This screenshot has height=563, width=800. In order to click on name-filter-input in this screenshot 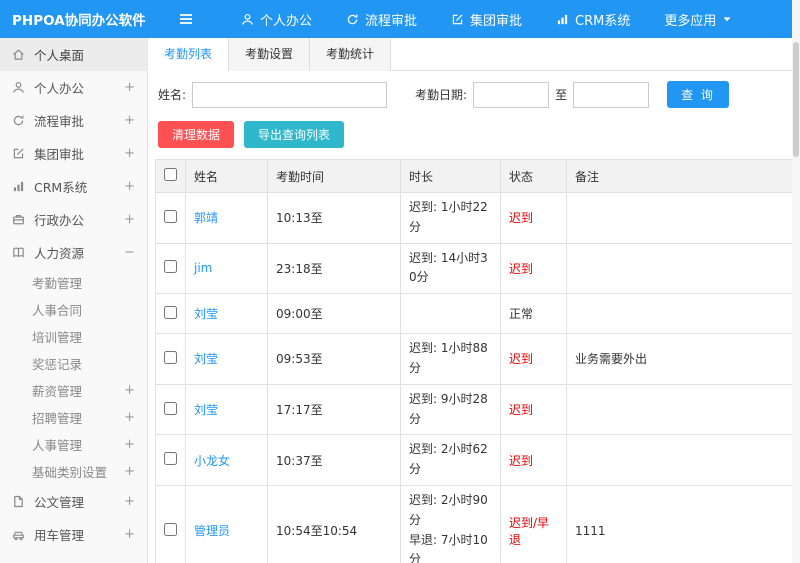, I will do `click(290, 94)`.